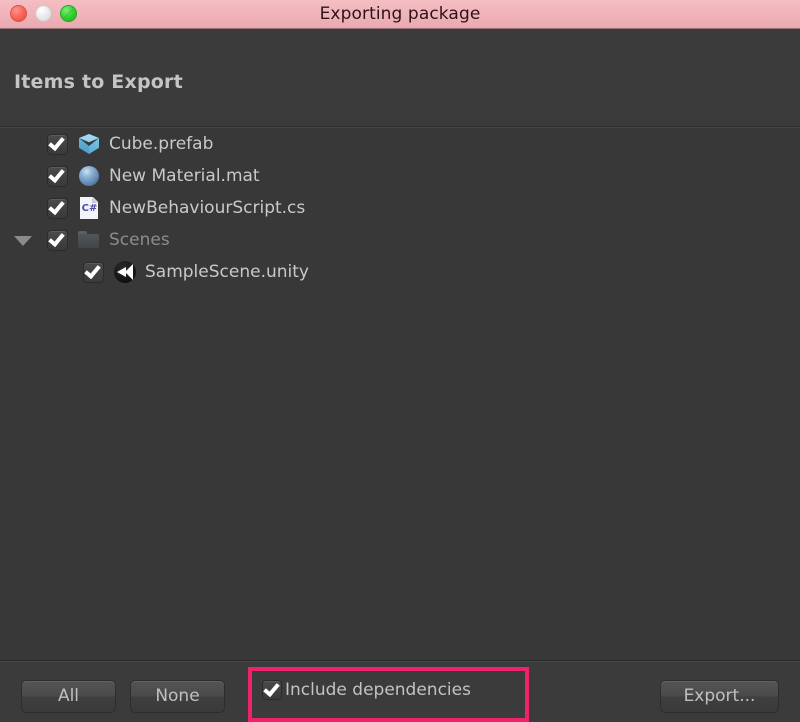  I want to click on list-item-label: NewBehaviourScript.cs, so click(207, 208).